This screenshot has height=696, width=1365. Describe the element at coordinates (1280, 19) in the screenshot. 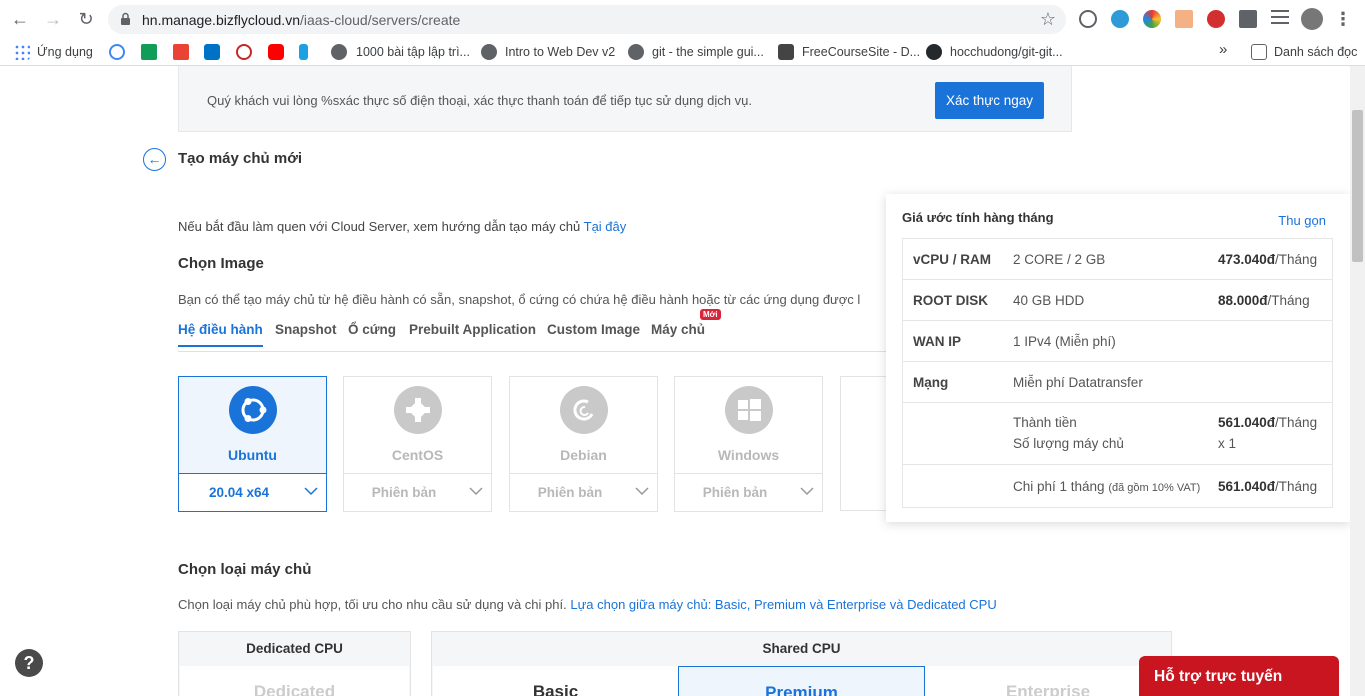

I see `media-icon` at that location.